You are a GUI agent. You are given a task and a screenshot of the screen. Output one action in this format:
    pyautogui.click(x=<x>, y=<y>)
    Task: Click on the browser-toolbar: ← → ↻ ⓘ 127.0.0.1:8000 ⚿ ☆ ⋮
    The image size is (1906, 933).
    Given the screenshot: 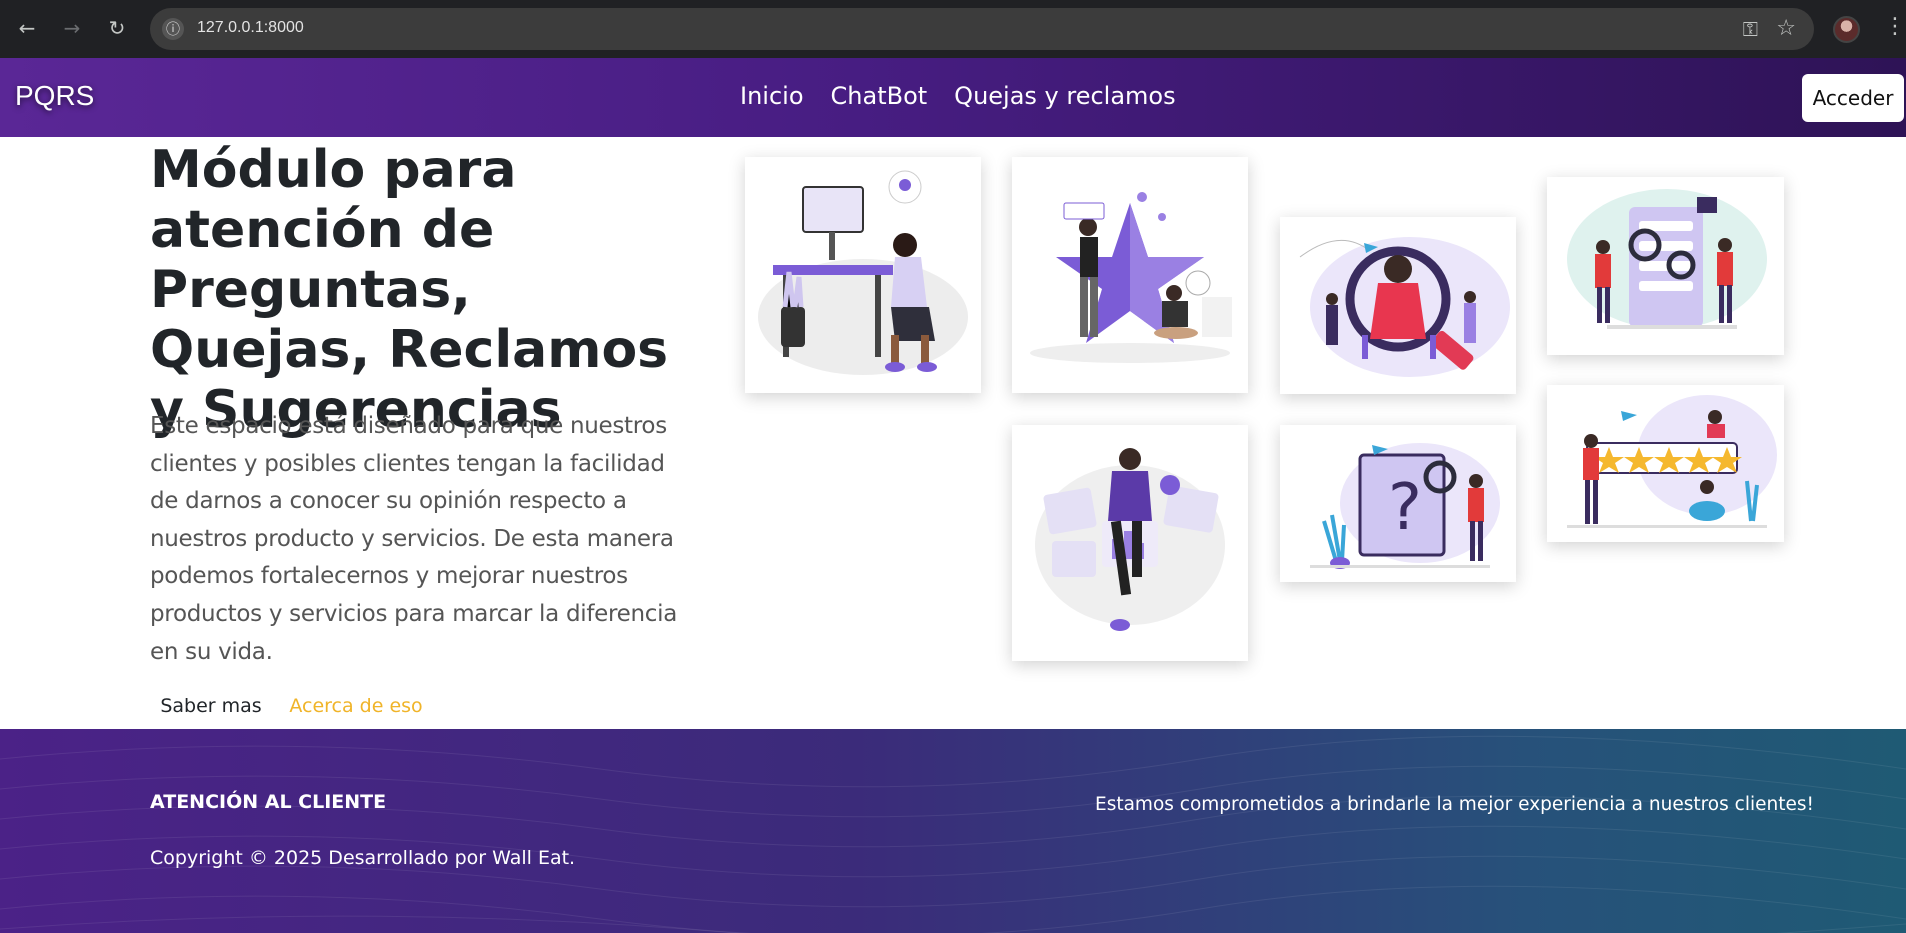 What is the action you would take?
    pyautogui.click(x=953, y=29)
    